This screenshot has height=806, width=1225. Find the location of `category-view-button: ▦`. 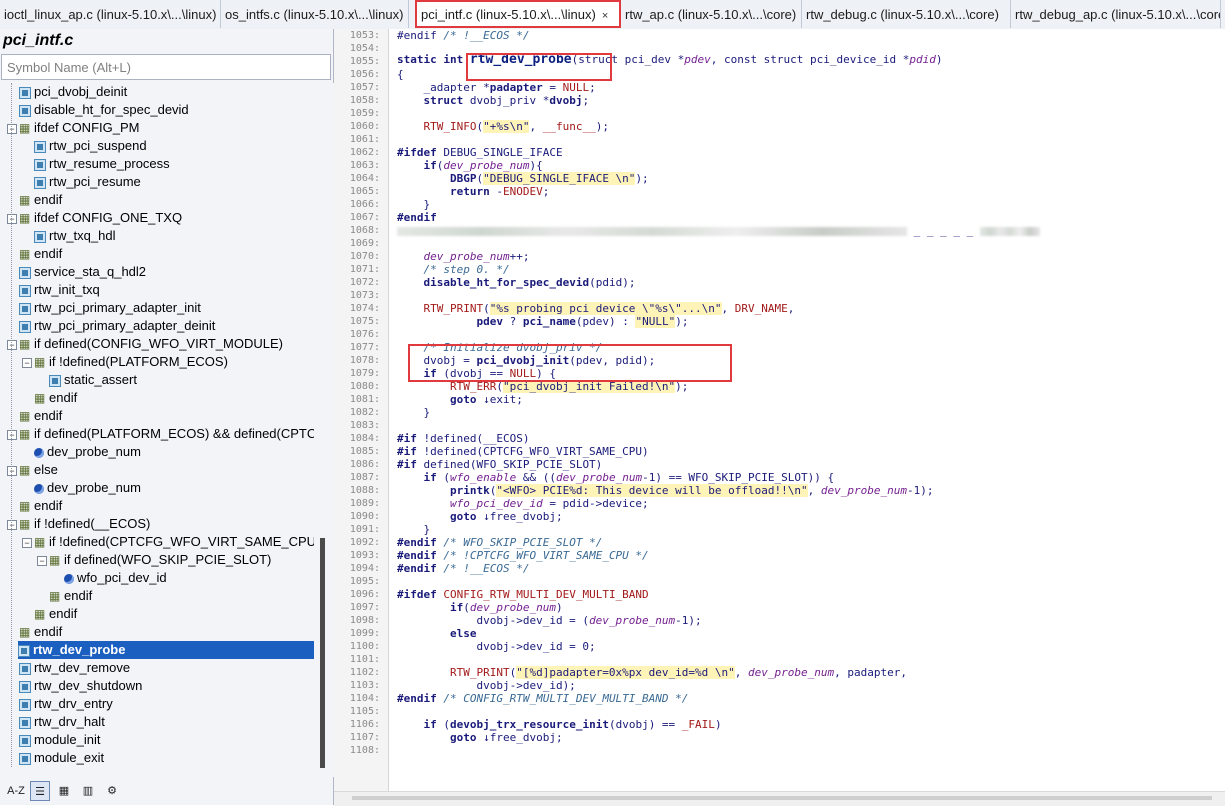

category-view-button: ▦ is located at coordinates (64, 791).